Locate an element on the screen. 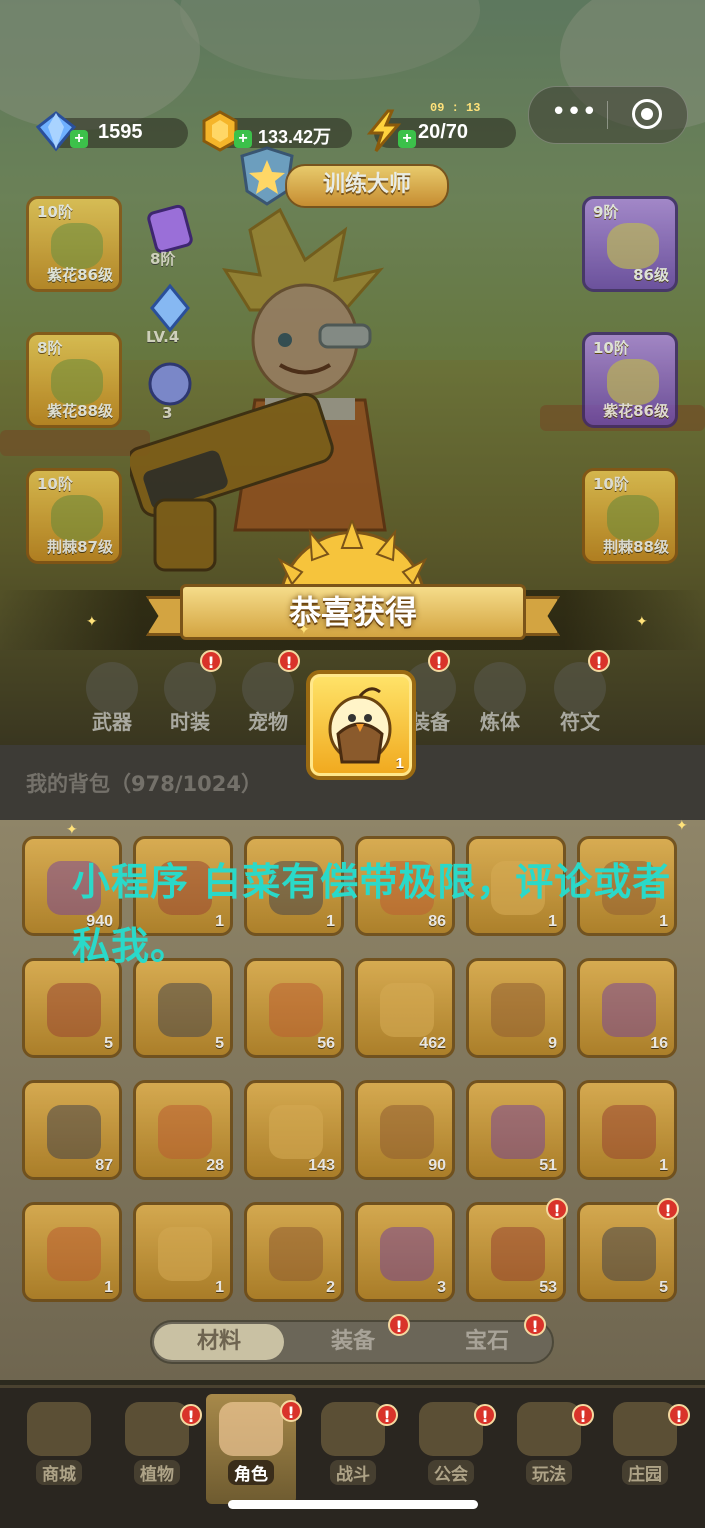 This screenshot has width=705, height=1528. tab-materials: 材料 is located at coordinates (219, 1342).